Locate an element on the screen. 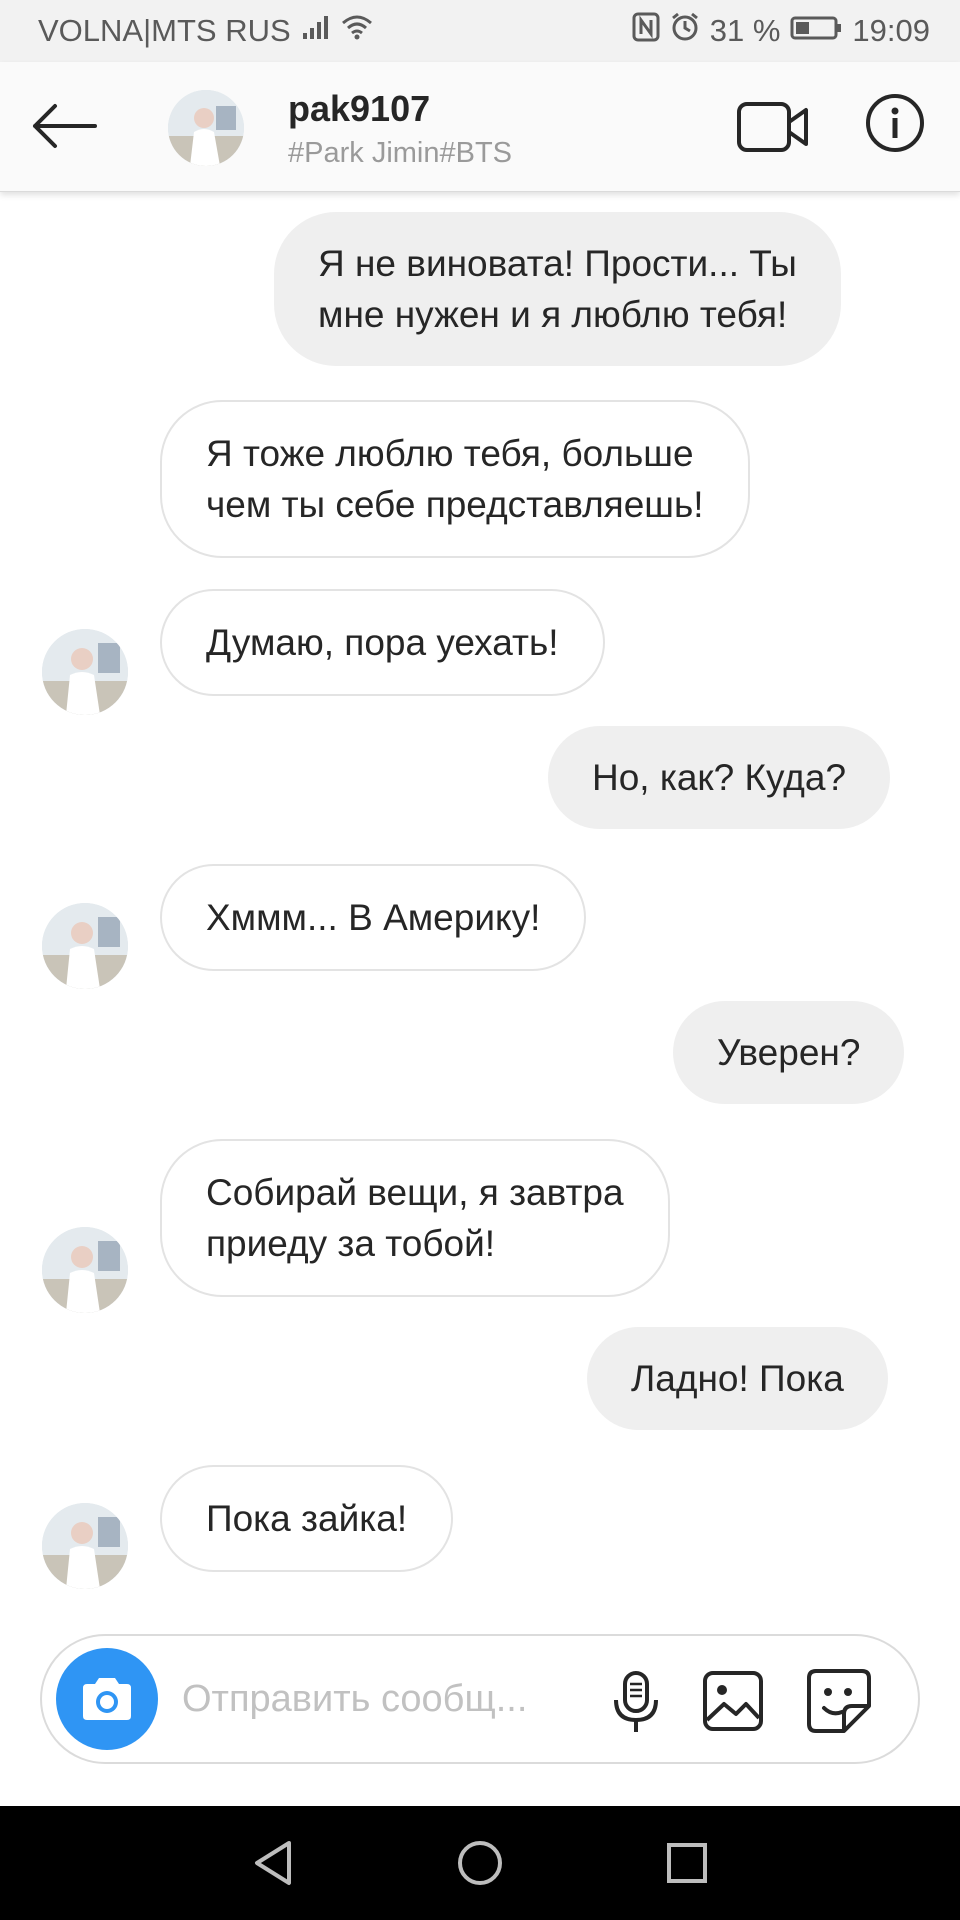  message-bubble-outgoing: Ладно! Пока is located at coordinates (737, 1378).